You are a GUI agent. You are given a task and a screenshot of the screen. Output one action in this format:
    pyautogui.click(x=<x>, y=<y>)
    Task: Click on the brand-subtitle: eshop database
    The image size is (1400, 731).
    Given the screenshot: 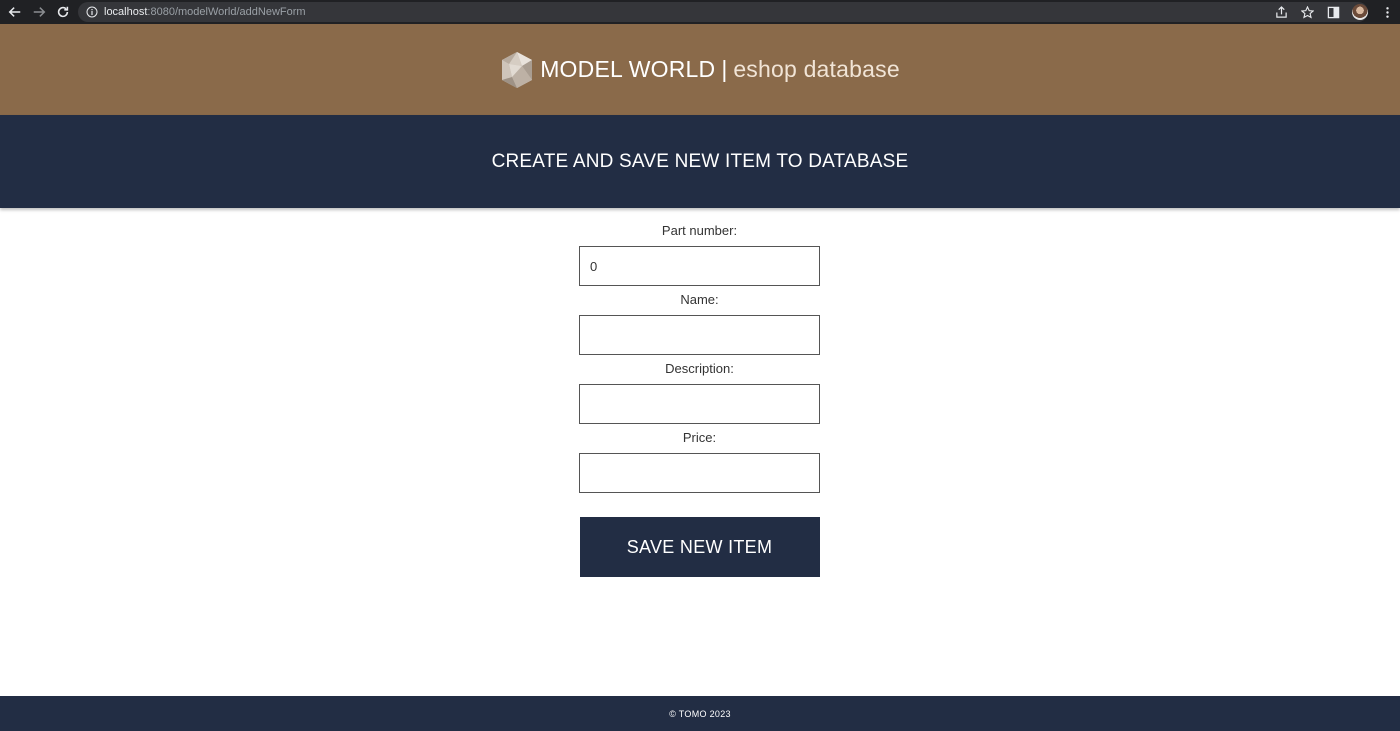 What is the action you would take?
    pyautogui.click(x=816, y=69)
    